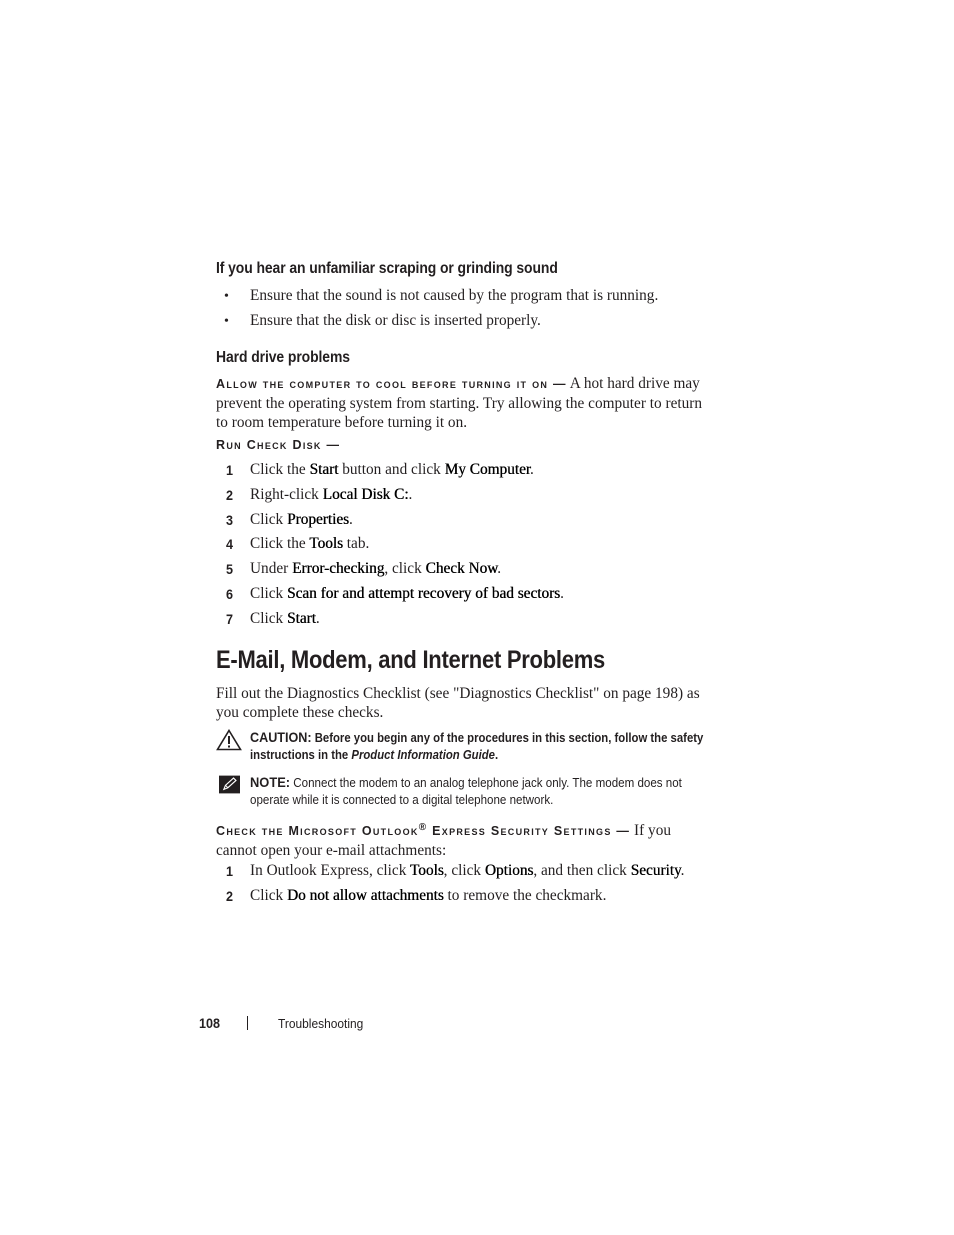 The image size is (954, 1235). I want to click on ui-term: Do not allow attachments, so click(365, 895).